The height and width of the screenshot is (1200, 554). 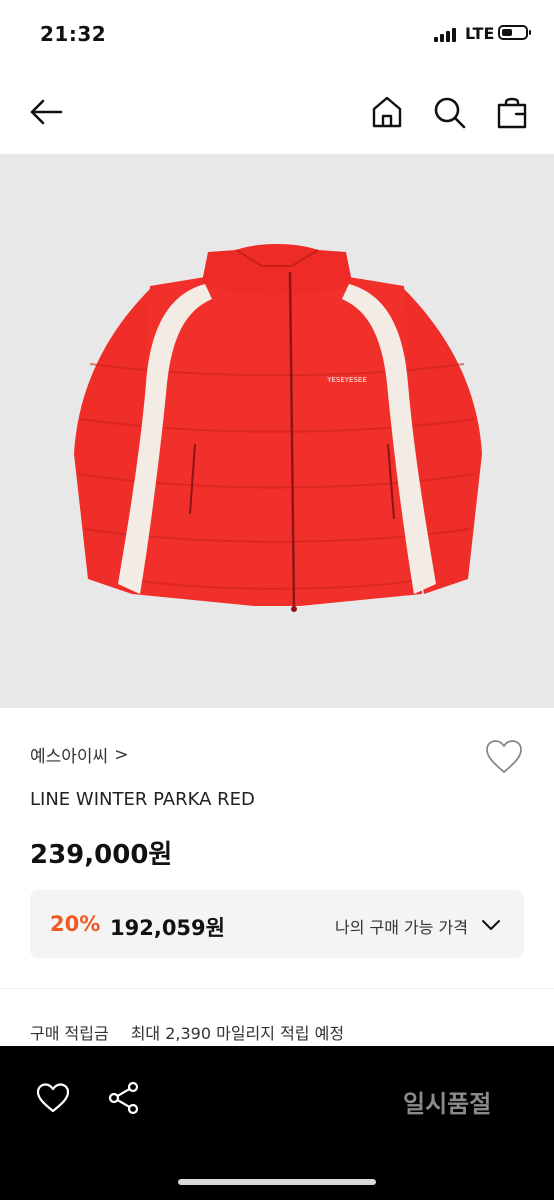 I want to click on bottom-action-bar: 일시품절, so click(x=277, y=1123).